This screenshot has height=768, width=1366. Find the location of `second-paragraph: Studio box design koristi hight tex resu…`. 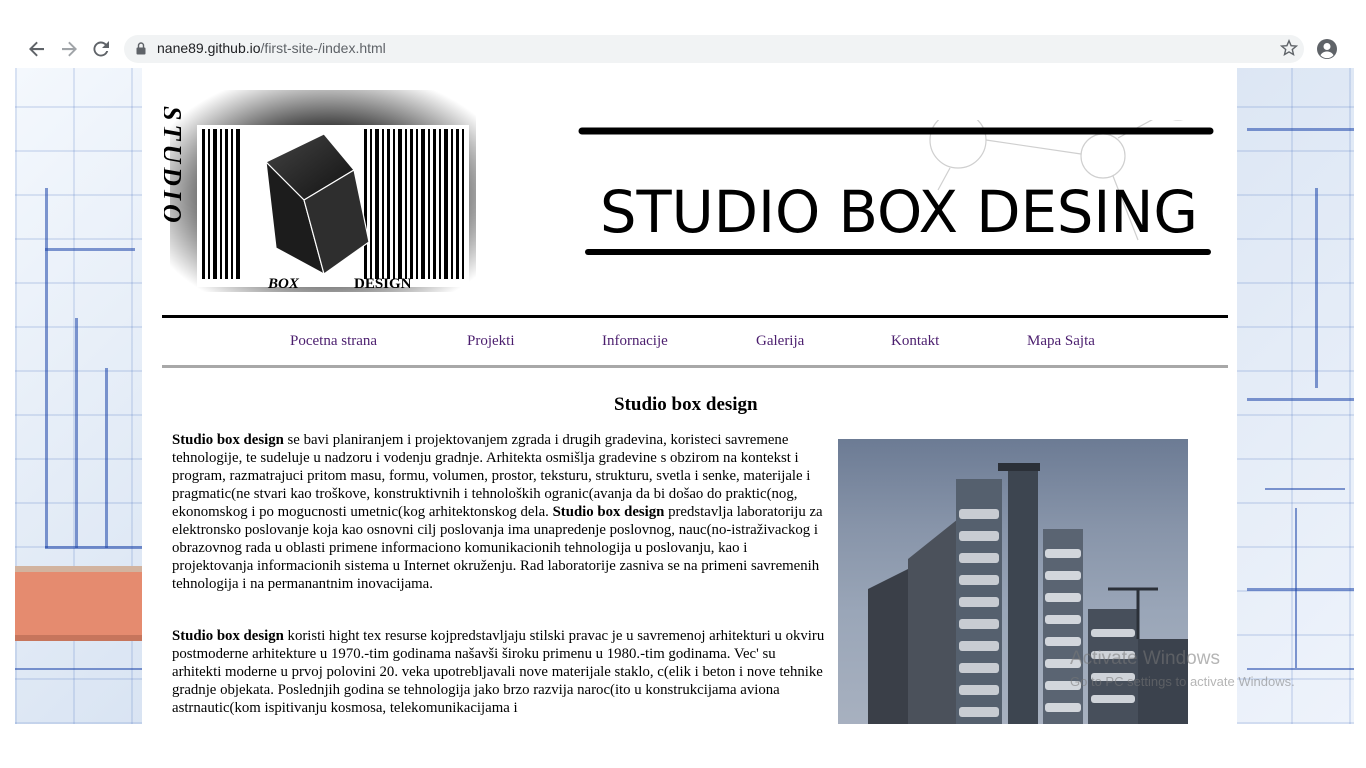

second-paragraph: Studio box design koristi hight tex resu… is located at coordinates (499, 672).